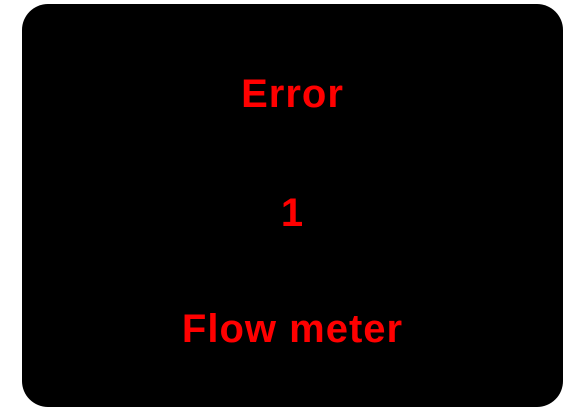 This screenshot has height=409, width=569. I want to click on error-title: Error, so click(292, 94).